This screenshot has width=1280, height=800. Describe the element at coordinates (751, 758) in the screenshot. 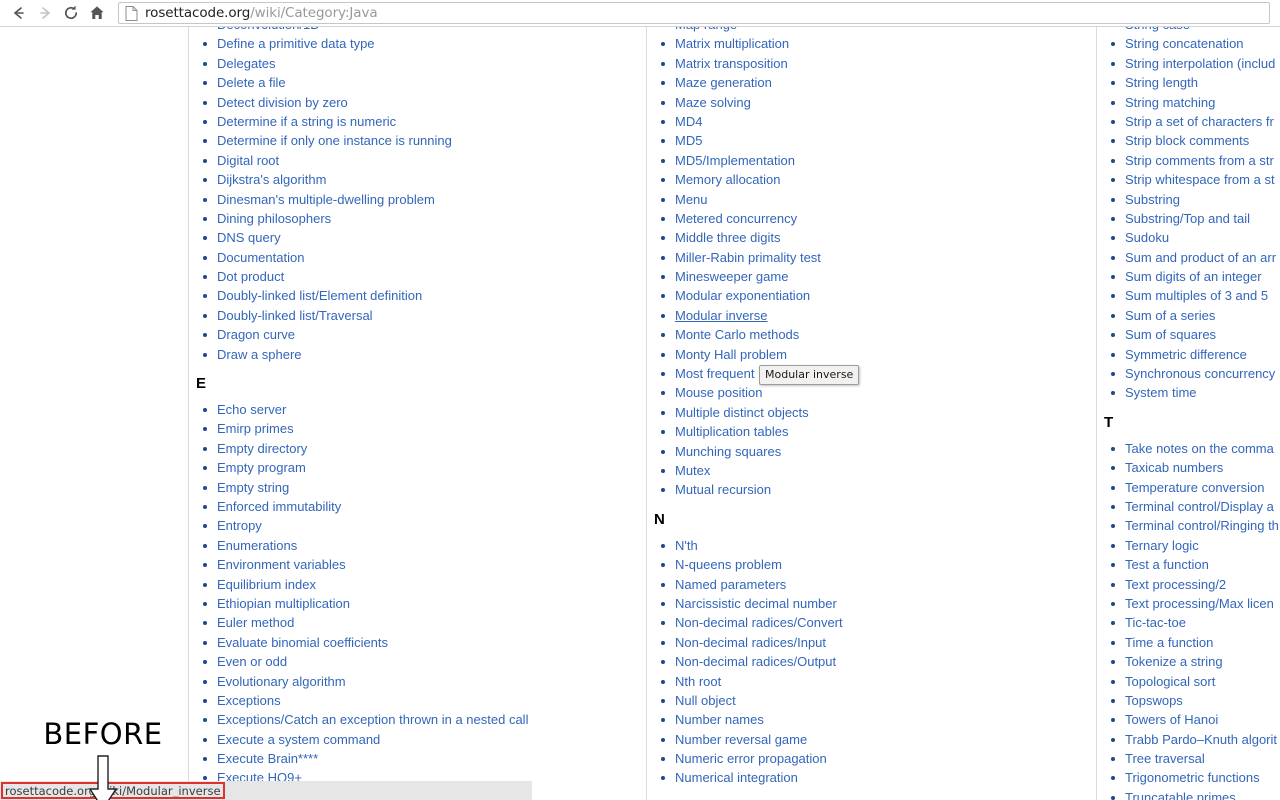

I see `category-link: Numeric error propagation` at that location.